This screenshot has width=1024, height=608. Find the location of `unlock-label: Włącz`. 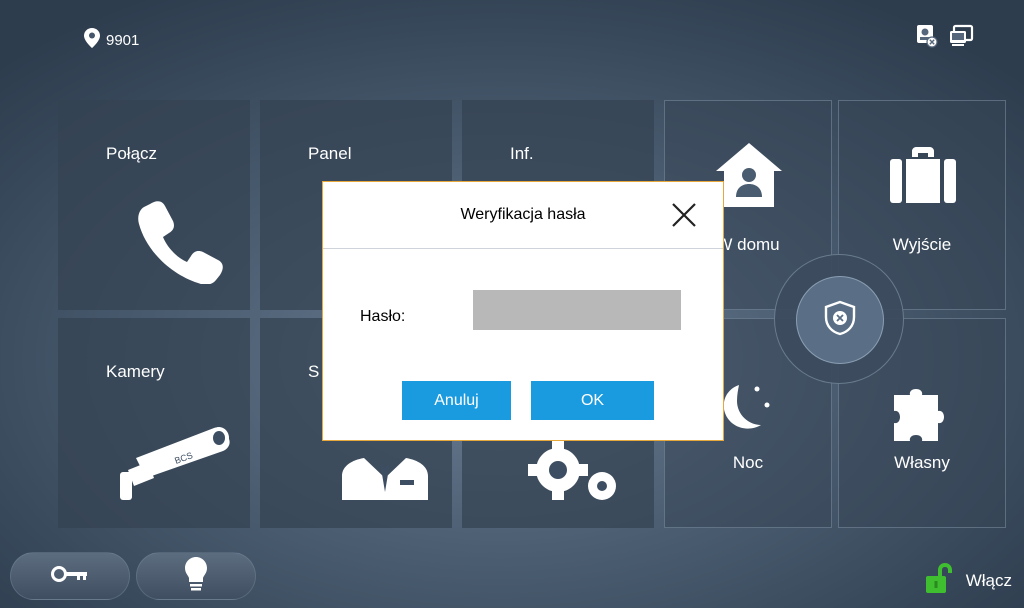

unlock-label: Włącz is located at coordinates (988, 580).